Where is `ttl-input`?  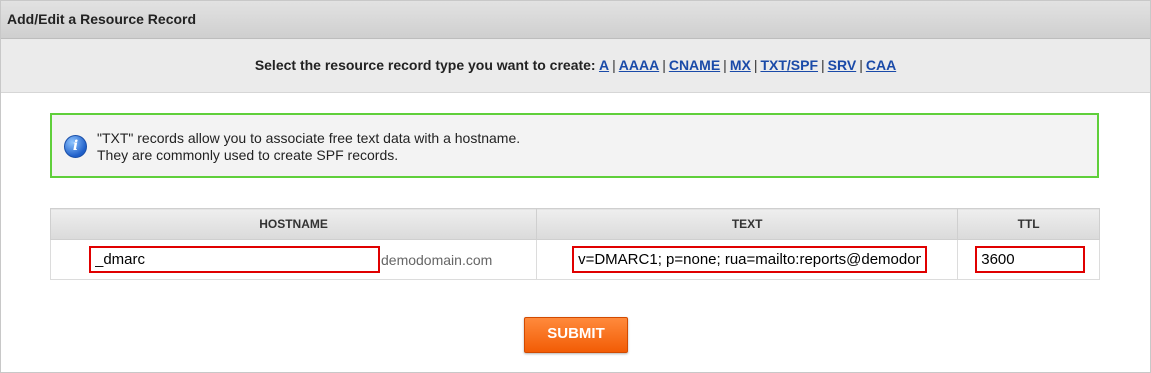
ttl-input is located at coordinates (1030, 259).